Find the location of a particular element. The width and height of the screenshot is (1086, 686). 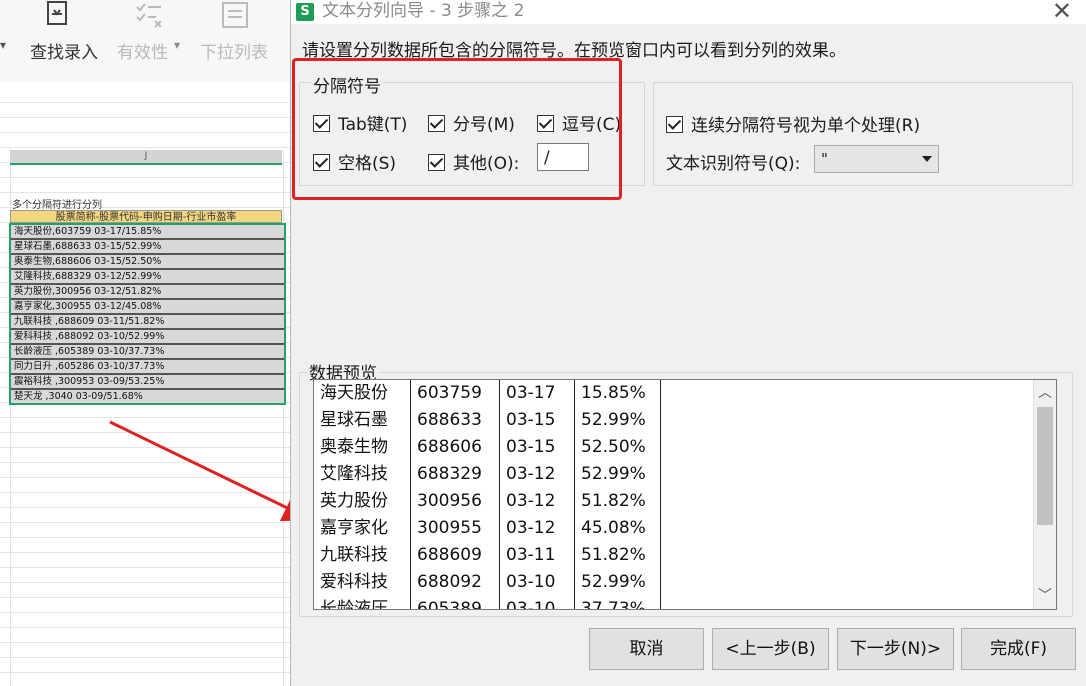

chevron-down-icon is located at coordinates (927, 159).